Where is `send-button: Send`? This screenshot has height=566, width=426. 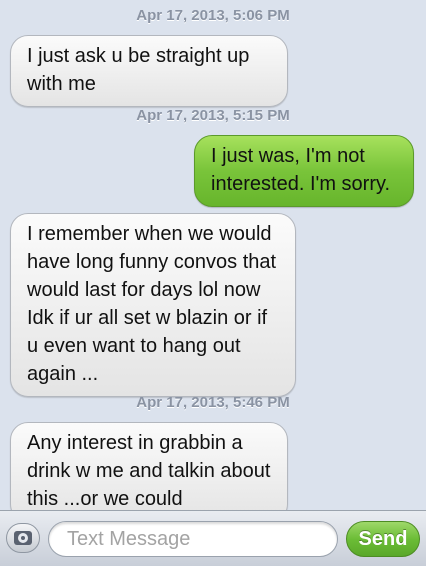 send-button: Send is located at coordinates (383, 539).